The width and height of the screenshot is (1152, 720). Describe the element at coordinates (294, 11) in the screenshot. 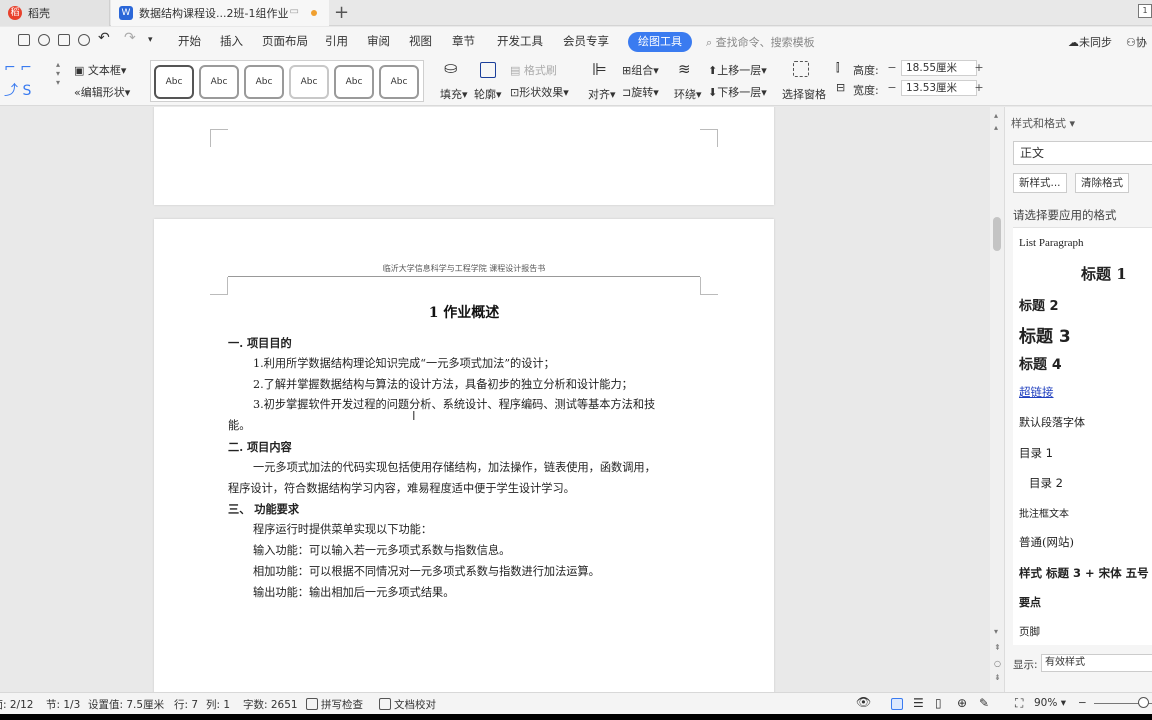

I see `tab-screen-icon: ▭` at that location.